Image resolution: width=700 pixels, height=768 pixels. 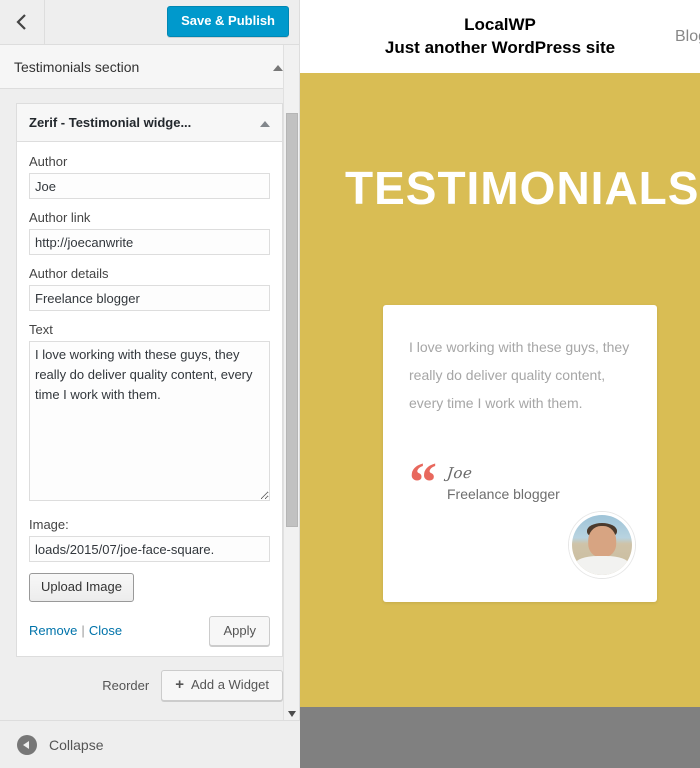 I want to click on author-input, so click(x=149, y=186).